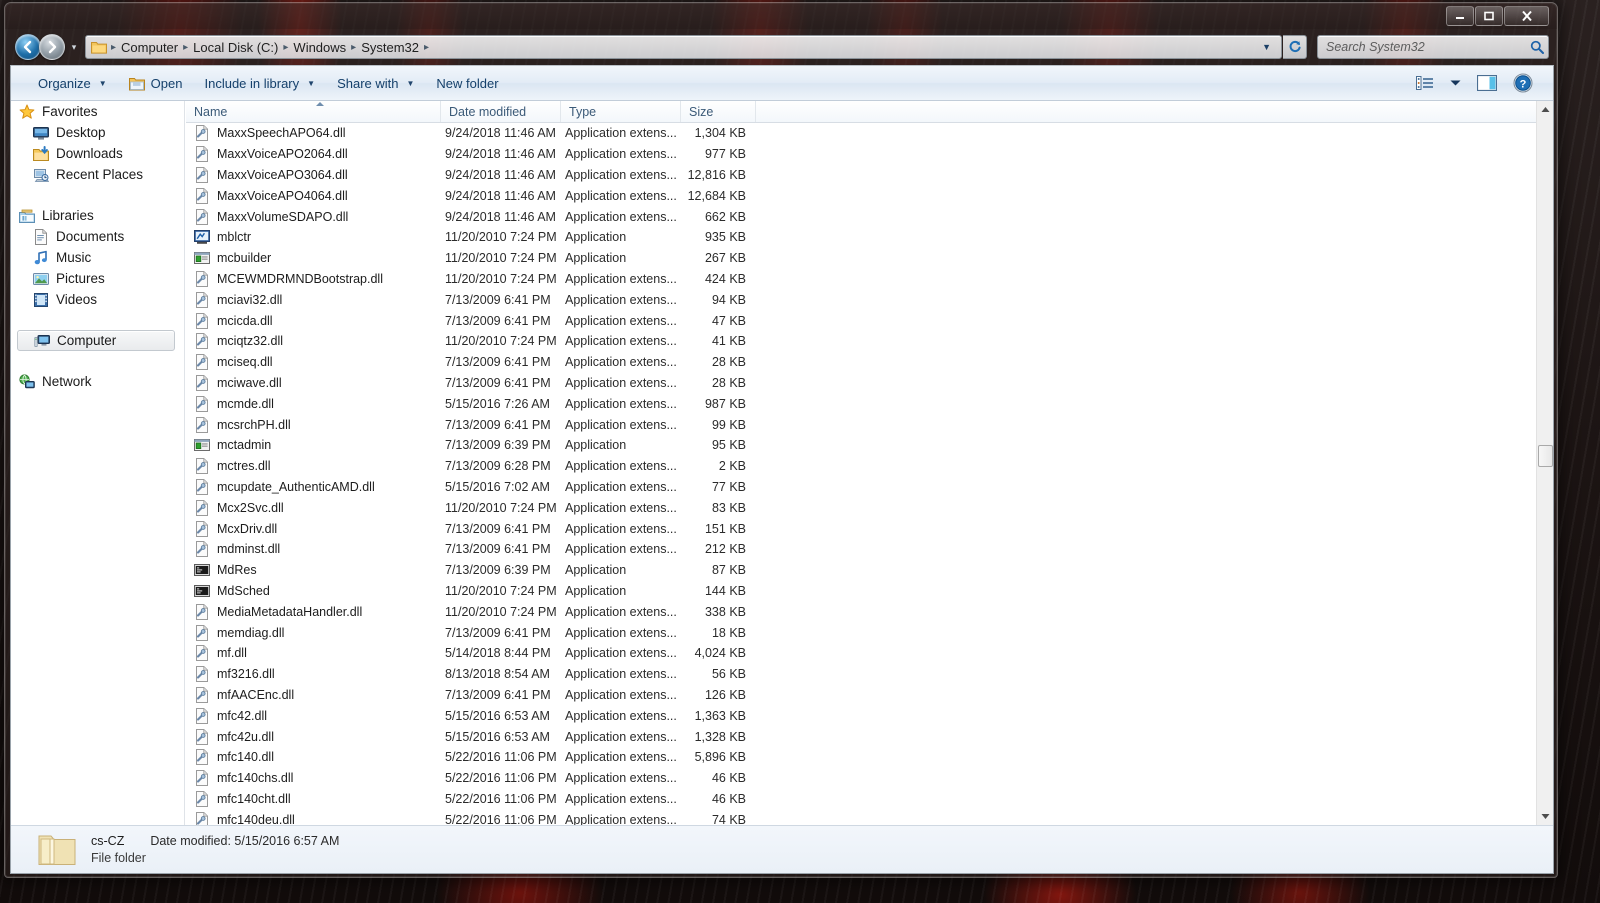 The image size is (1600, 903). I want to click on file-name-cell: mctadmin, so click(313, 445).